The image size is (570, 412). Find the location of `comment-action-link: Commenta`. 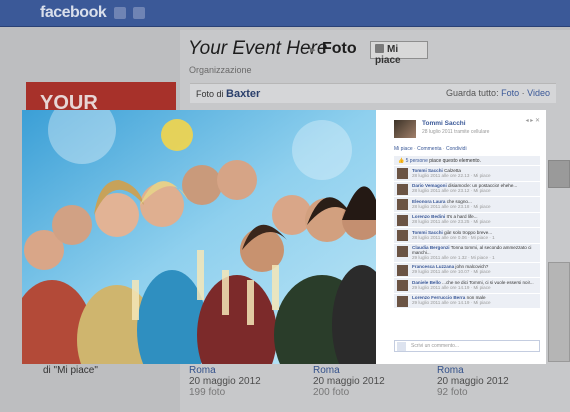

comment-action-link: Commenta is located at coordinates (429, 149).